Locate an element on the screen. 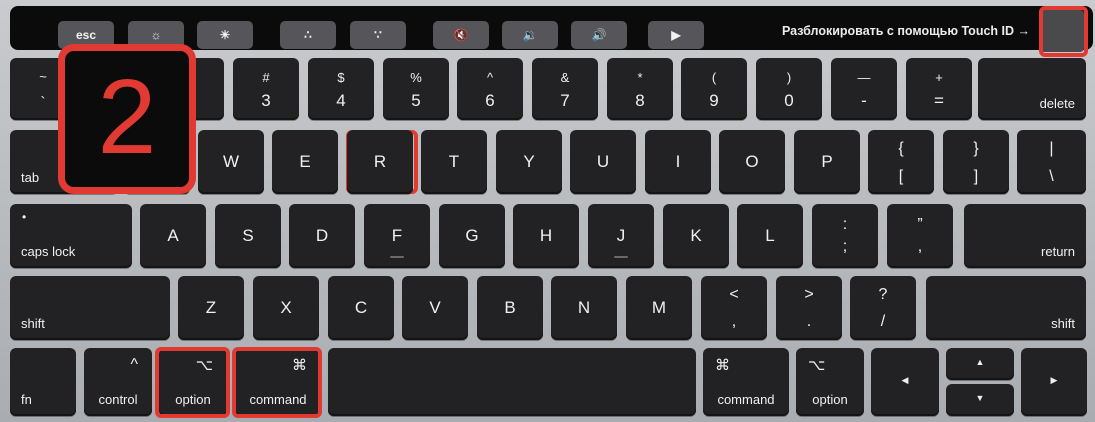  key-caps-lock-label: caps lock is located at coordinates (48, 251).